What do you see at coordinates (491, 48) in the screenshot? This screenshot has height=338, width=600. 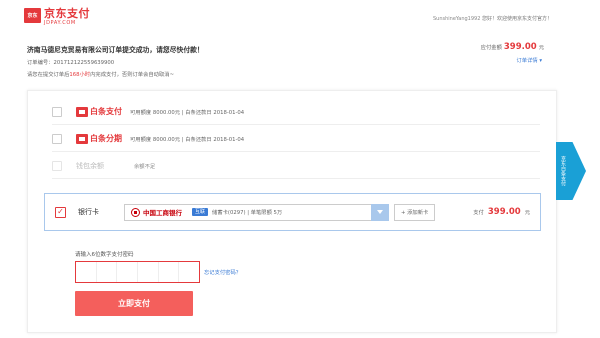 I see `amount-label: 应付金额` at bounding box center [491, 48].